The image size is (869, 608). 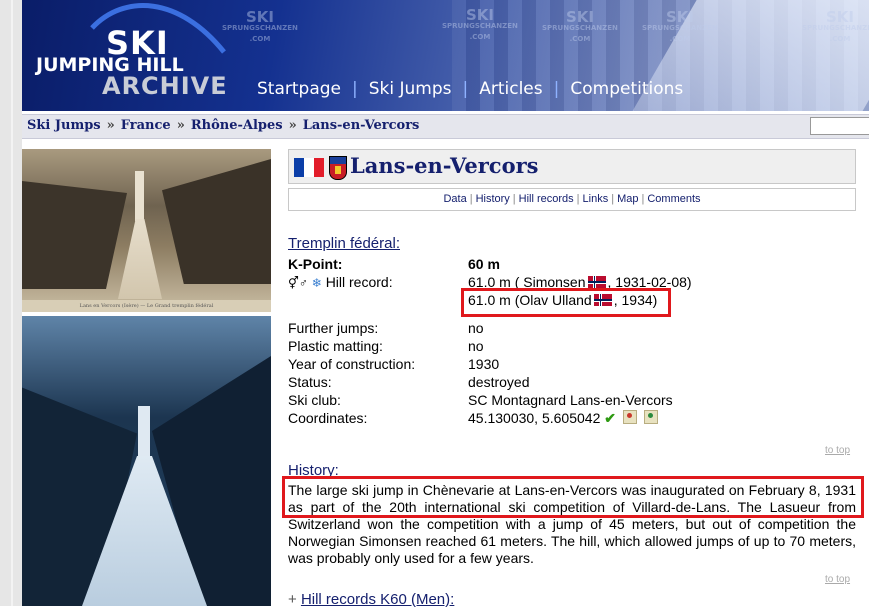 What do you see at coordinates (299, 89) in the screenshot?
I see `nav-startpage: Startpage` at bounding box center [299, 89].